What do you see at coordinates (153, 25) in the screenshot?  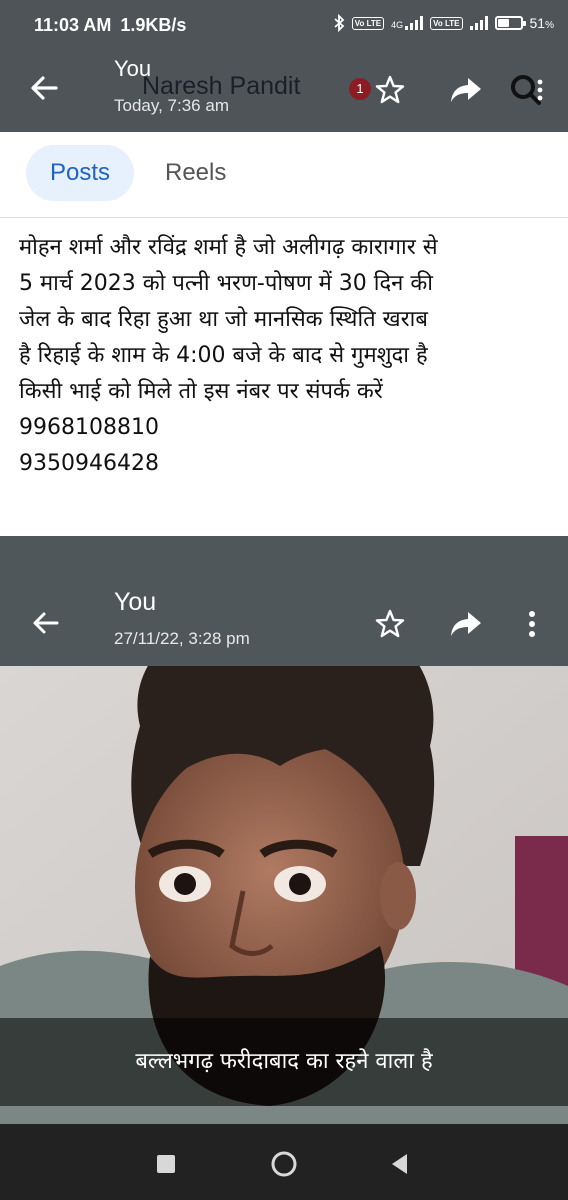 I see `network-speed: 1.9KB/s` at bounding box center [153, 25].